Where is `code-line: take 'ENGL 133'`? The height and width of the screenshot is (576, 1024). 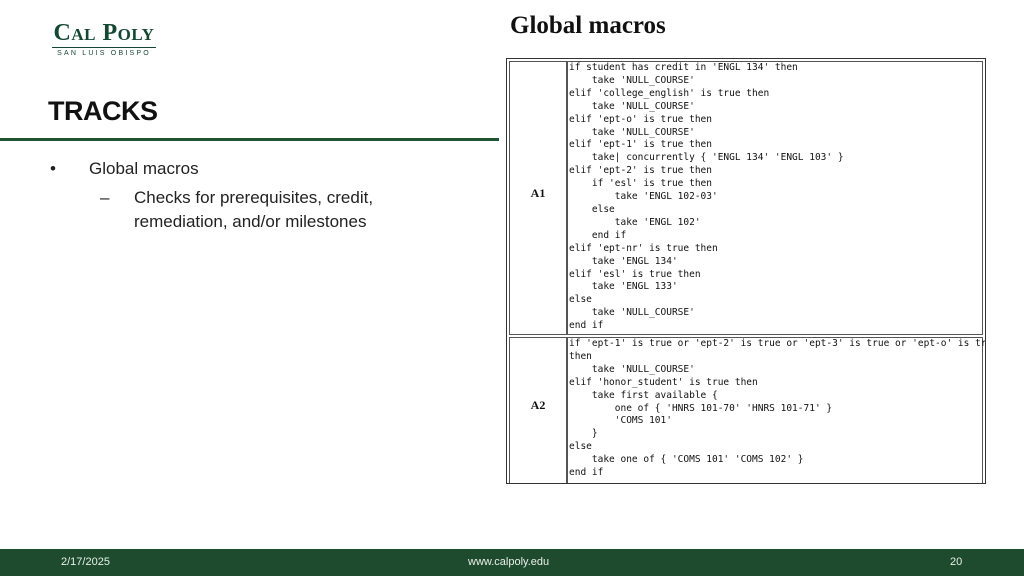
code-line: take 'ENGL 133' is located at coordinates (623, 287).